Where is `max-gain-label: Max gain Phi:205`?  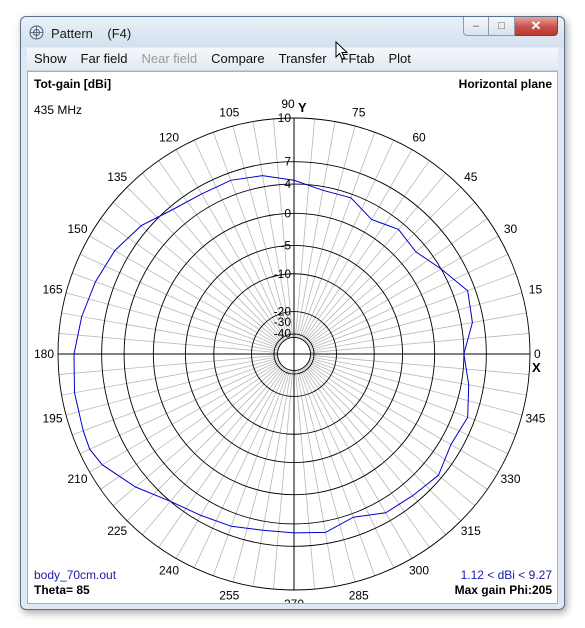 max-gain-label: Max gain Phi:205 is located at coordinates (503, 590).